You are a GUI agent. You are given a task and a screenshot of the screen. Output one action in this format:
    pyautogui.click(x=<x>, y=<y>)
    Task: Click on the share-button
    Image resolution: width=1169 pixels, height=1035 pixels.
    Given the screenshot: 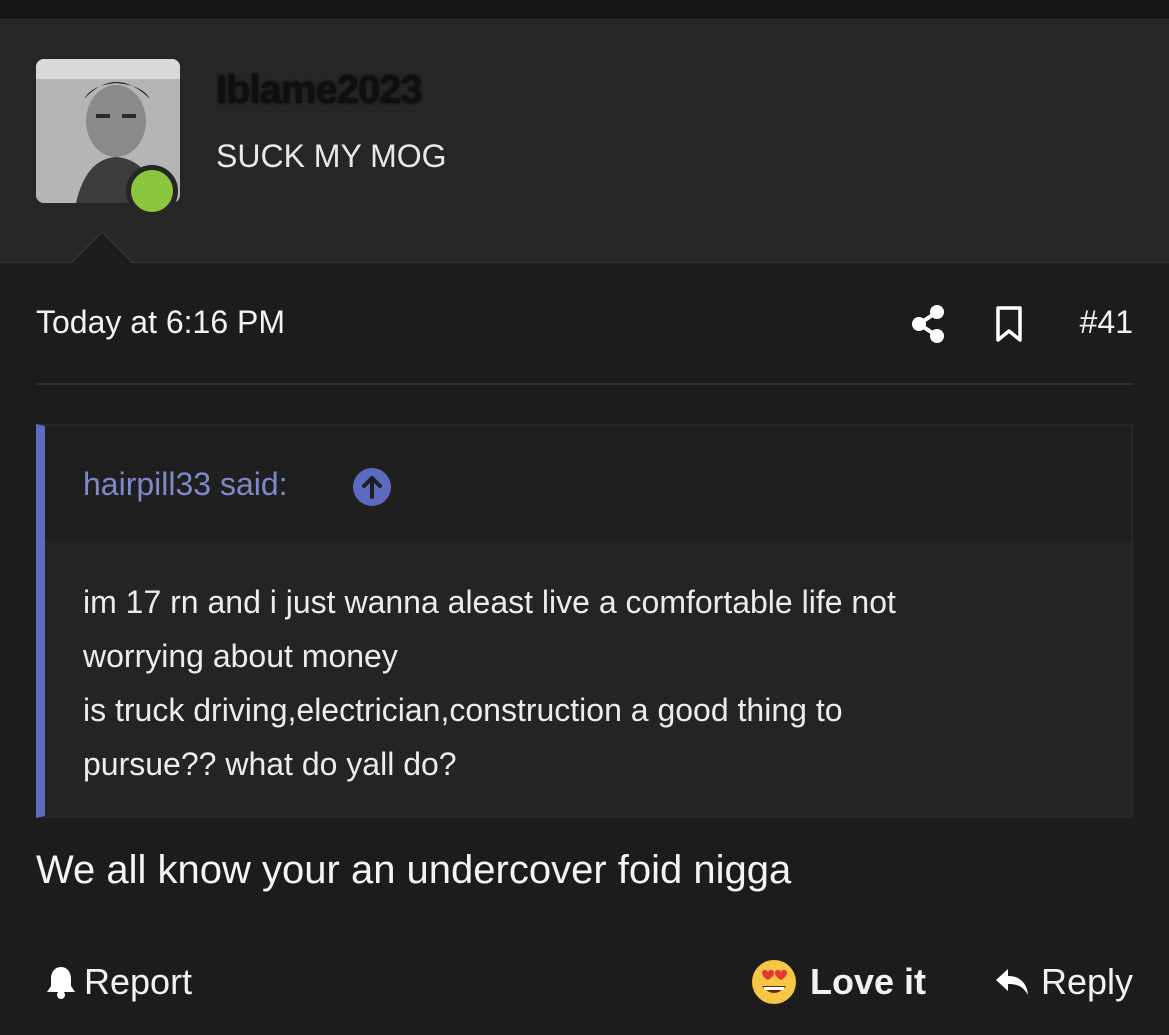 What is the action you would take?
    pyautogui.click(x=928, y=324)
    